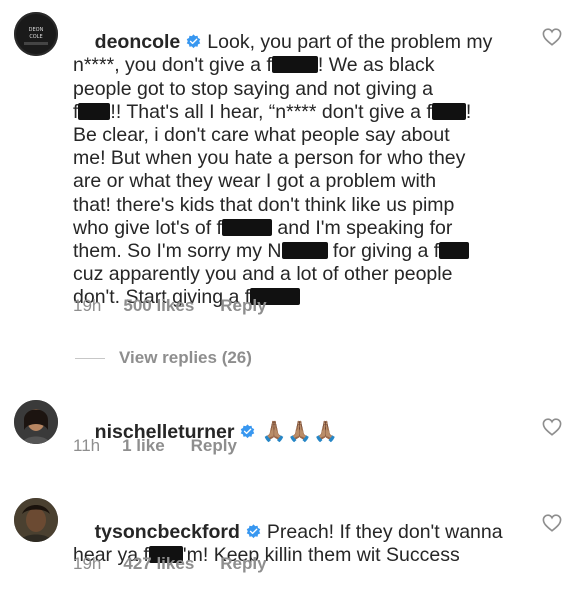 This screenshot has height=591, width=584. What do you see at coordinates (87, 445) in the screenshot?
I see `timestamp: 11h` at bounding box center [87, 445].